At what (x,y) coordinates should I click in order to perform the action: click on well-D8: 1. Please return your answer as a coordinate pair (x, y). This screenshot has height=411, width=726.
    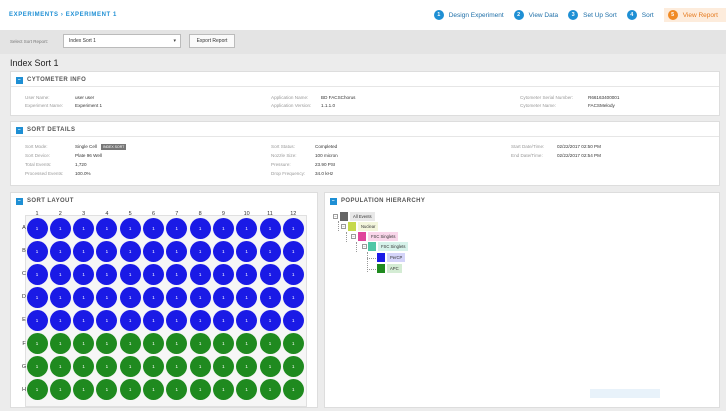
    Looking at the image, I should click on (200, 297).